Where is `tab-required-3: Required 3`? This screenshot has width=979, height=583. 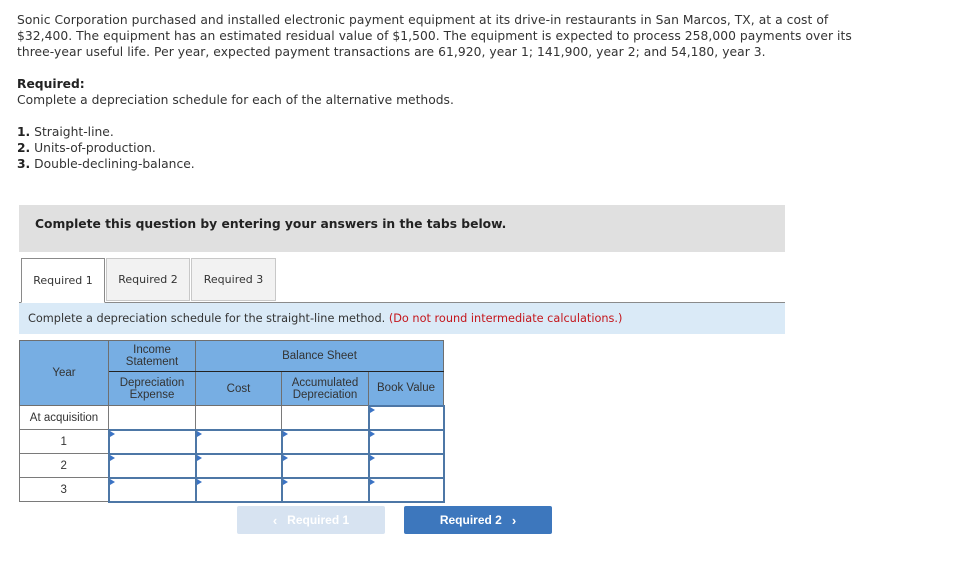 tab-required-3: Required 3 is located at coordinates (233, 279).